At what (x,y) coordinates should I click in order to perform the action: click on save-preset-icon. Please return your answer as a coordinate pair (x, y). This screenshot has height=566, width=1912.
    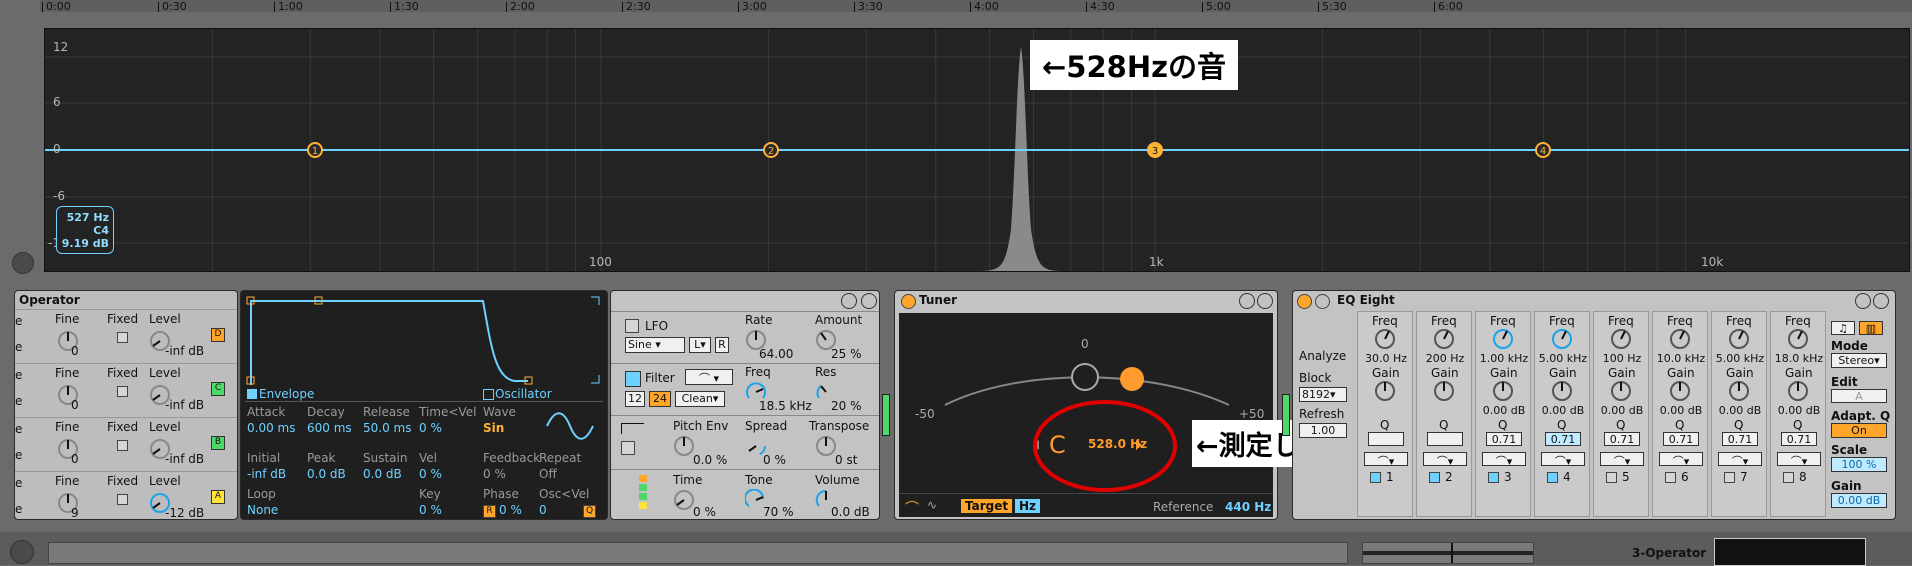
    Looking at the image, I should click on (869, 301).